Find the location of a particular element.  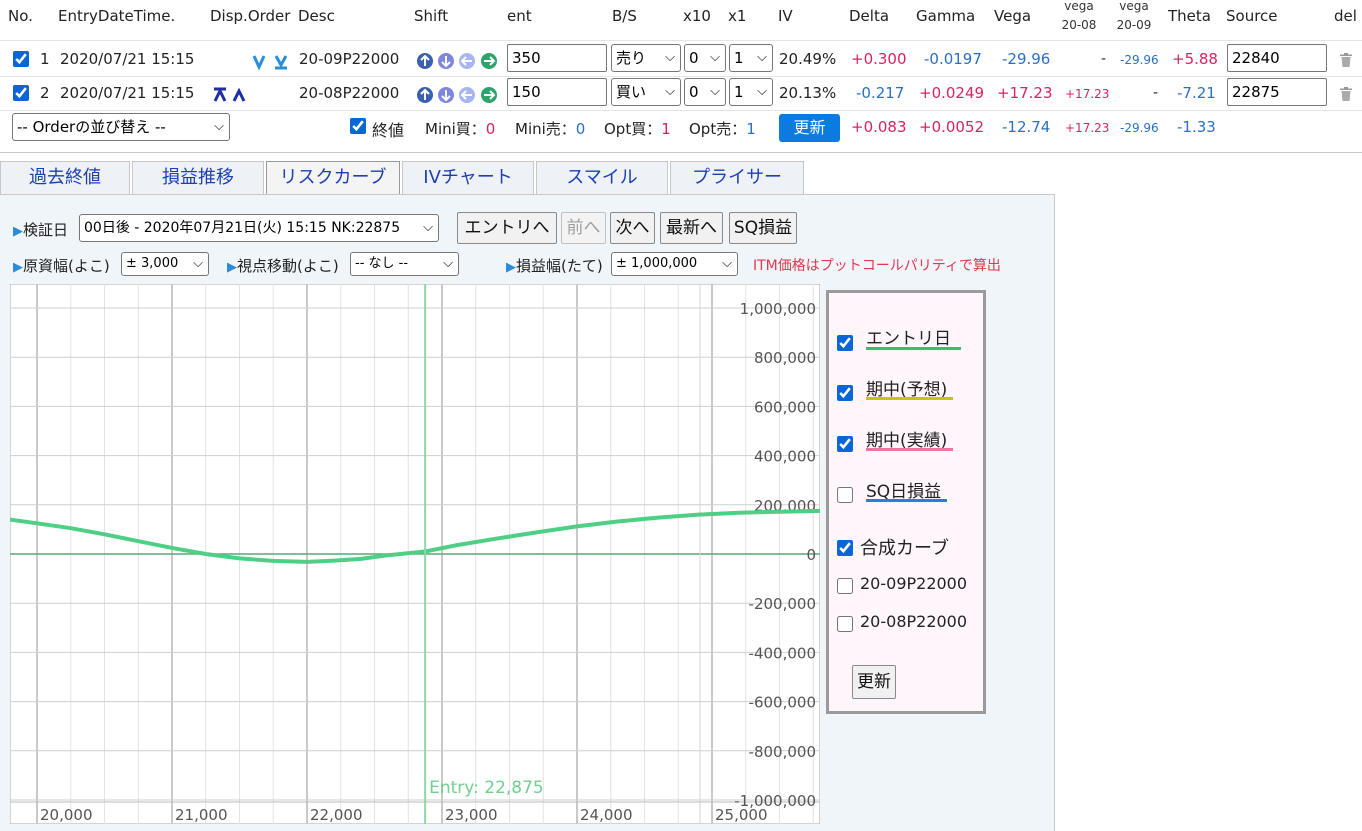

mid-actual-checkbox is located at coordinates (845, 444).